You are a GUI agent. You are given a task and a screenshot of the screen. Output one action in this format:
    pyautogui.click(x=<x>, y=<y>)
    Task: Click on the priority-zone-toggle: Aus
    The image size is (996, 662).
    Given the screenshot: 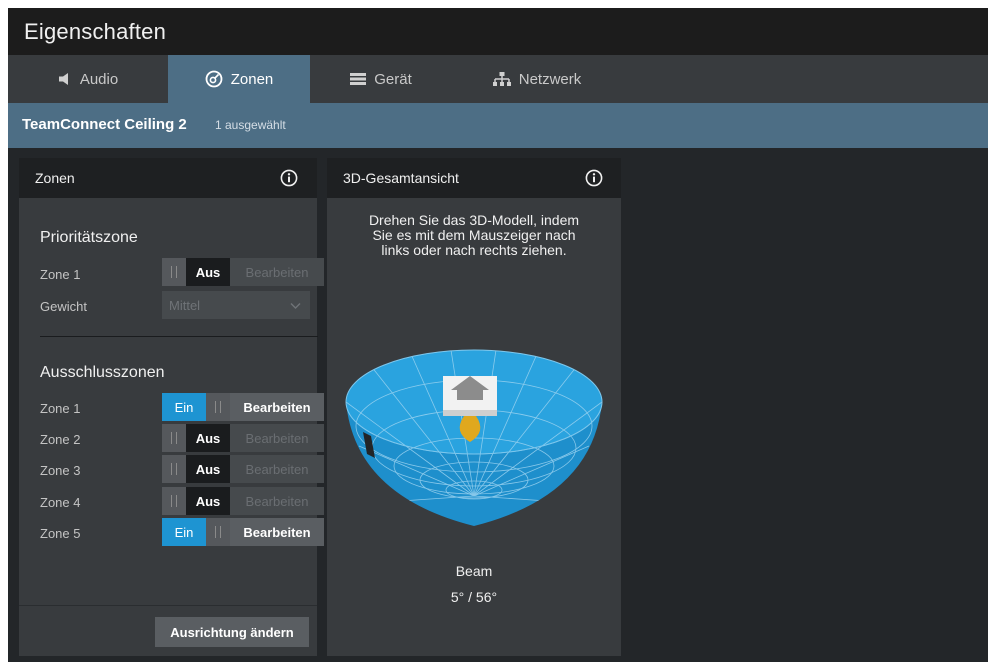 What is the action you would take?
    pyautogui.click(x=196, y=272)
    